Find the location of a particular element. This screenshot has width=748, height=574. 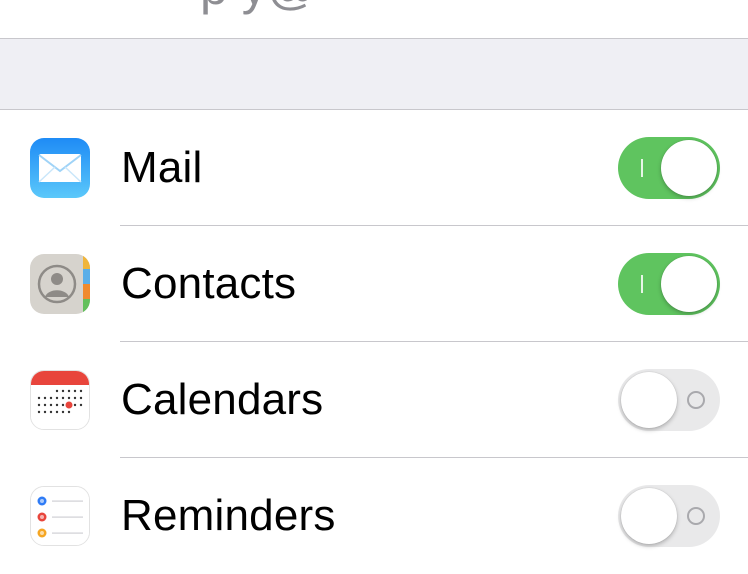

mail-label: Mail is located at coordinates (162, 167).